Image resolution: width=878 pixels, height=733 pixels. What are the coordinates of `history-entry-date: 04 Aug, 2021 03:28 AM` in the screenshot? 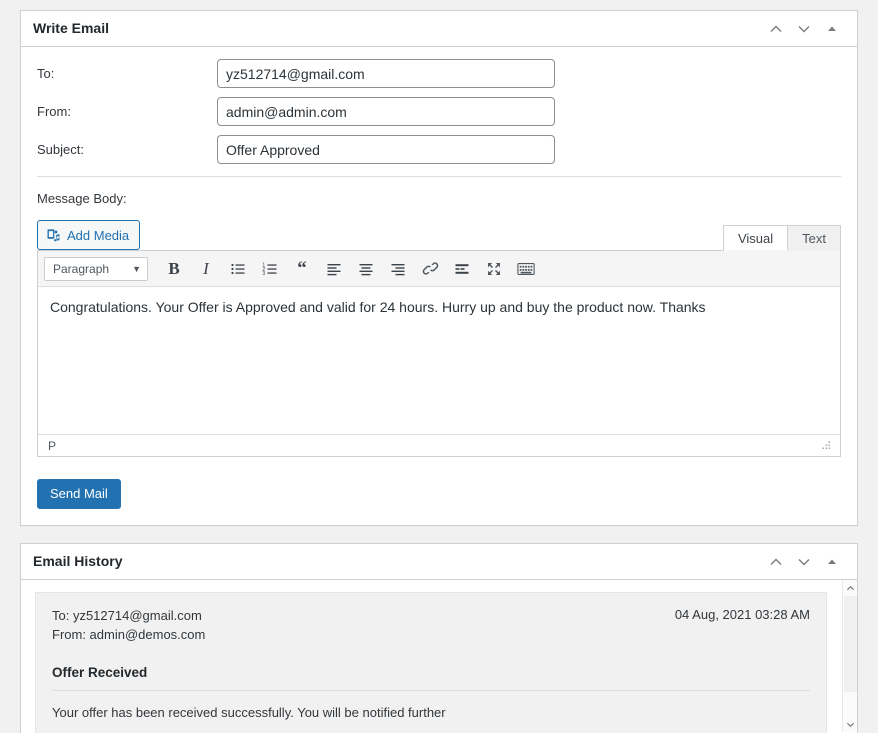 It's located at (742, 614).